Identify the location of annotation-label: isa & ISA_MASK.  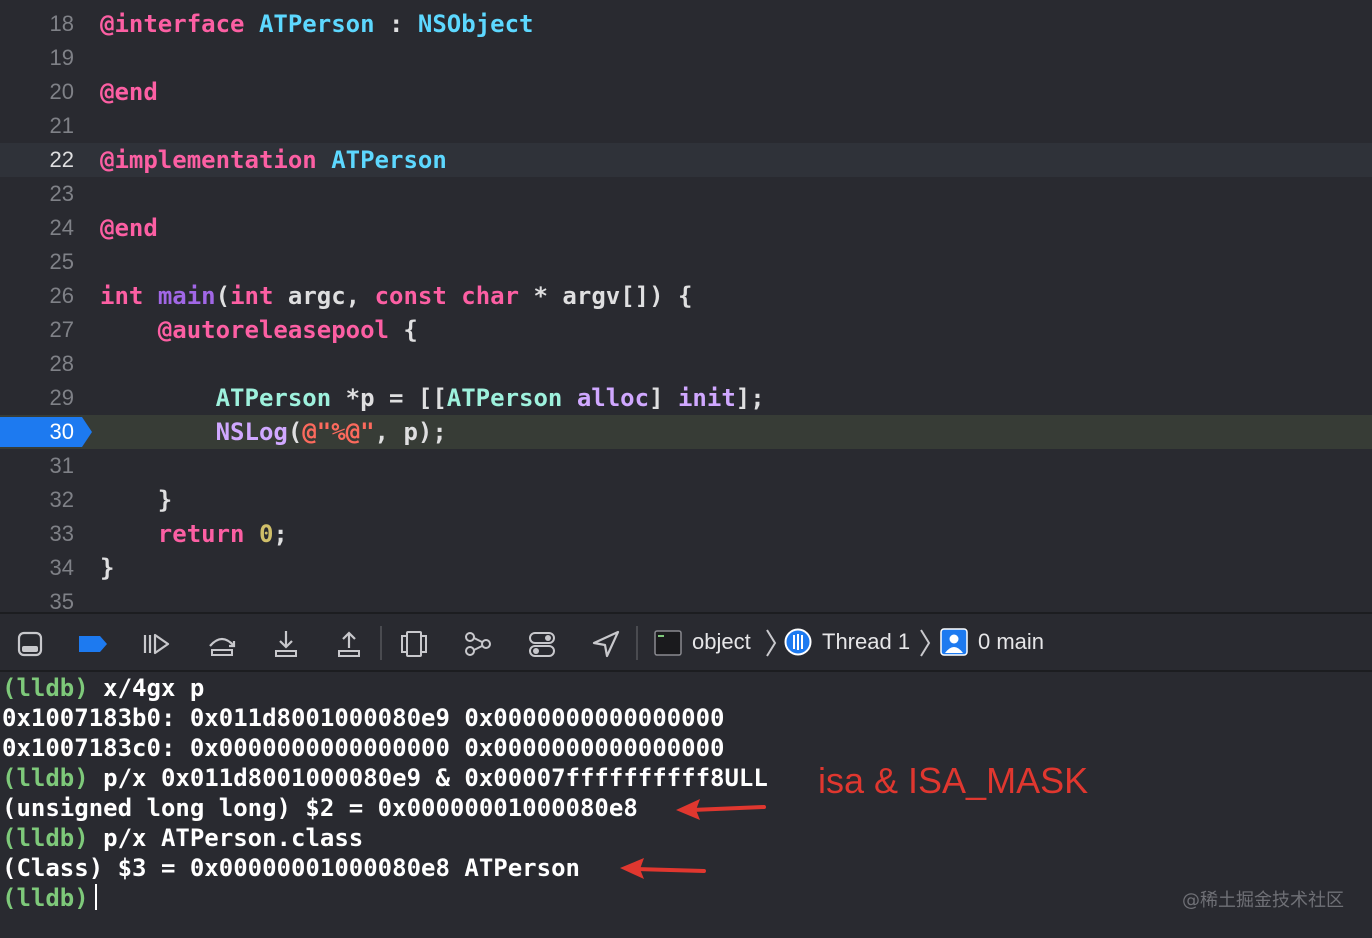
(953, 780).